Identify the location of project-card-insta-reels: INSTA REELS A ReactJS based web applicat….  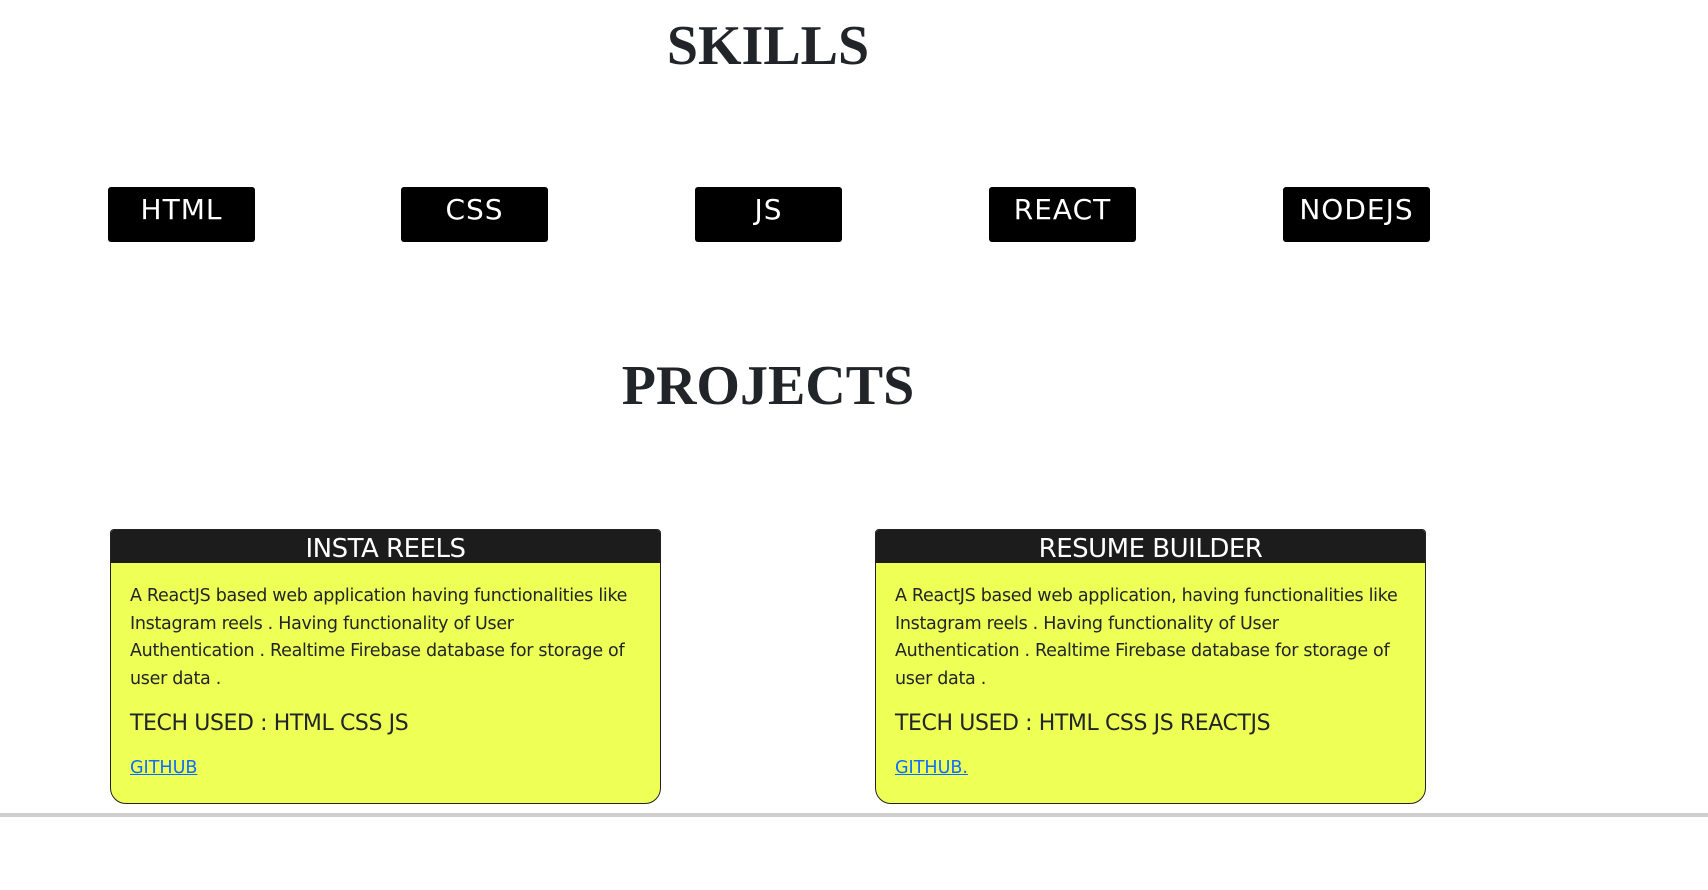
(385, 666).